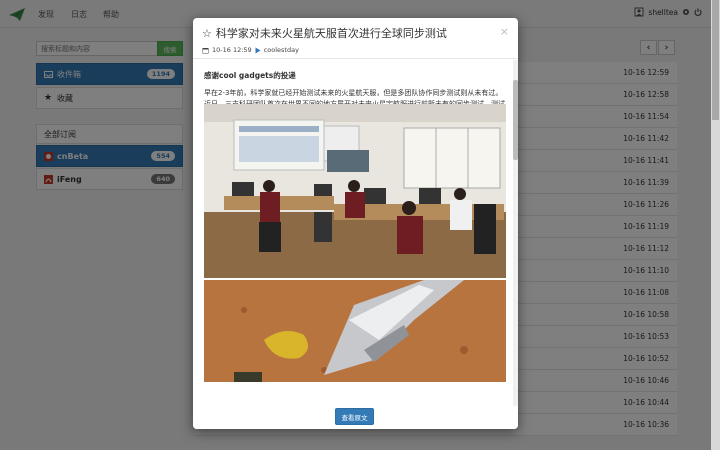  What do you see at coordinates (281, 50) in the screenshot?
I see `modal-author: coolestday` at bounding box center [281, 50].